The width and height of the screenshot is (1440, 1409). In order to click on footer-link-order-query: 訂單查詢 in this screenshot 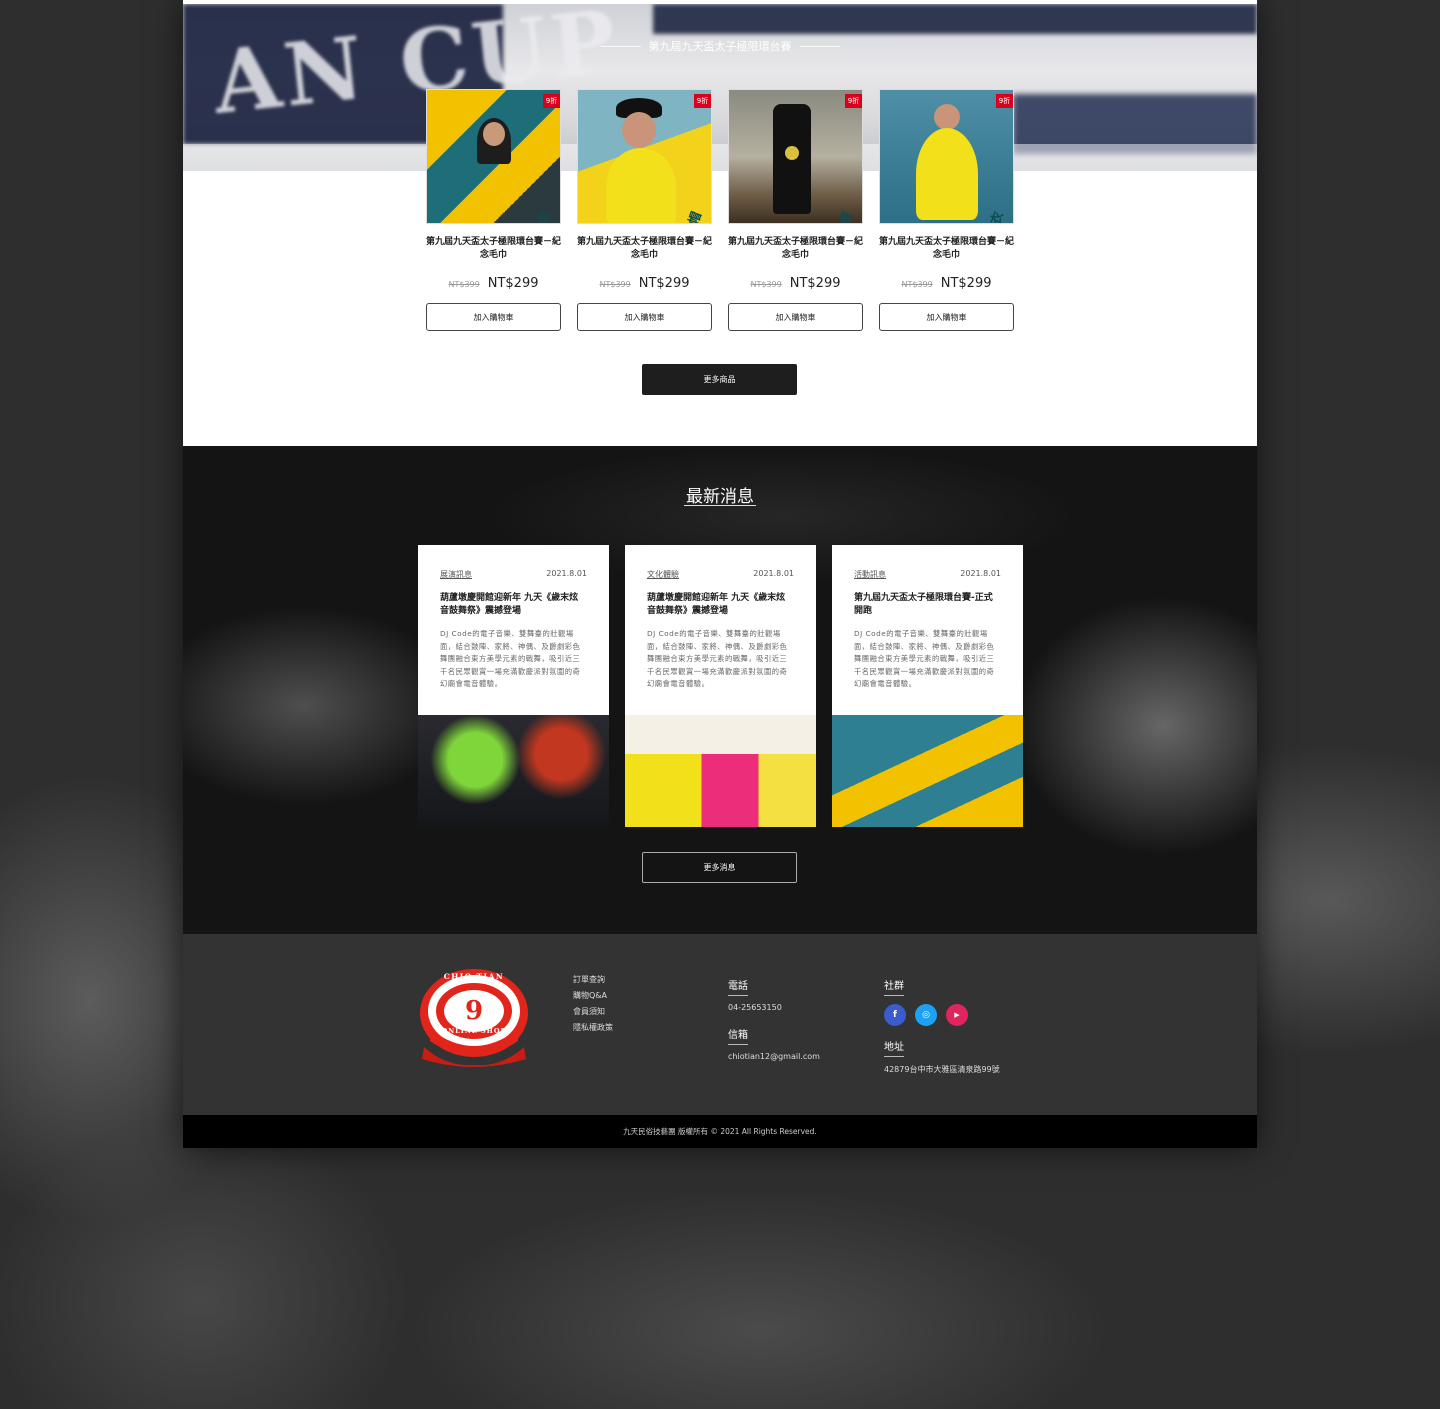, I will do `click(593, 980)`.